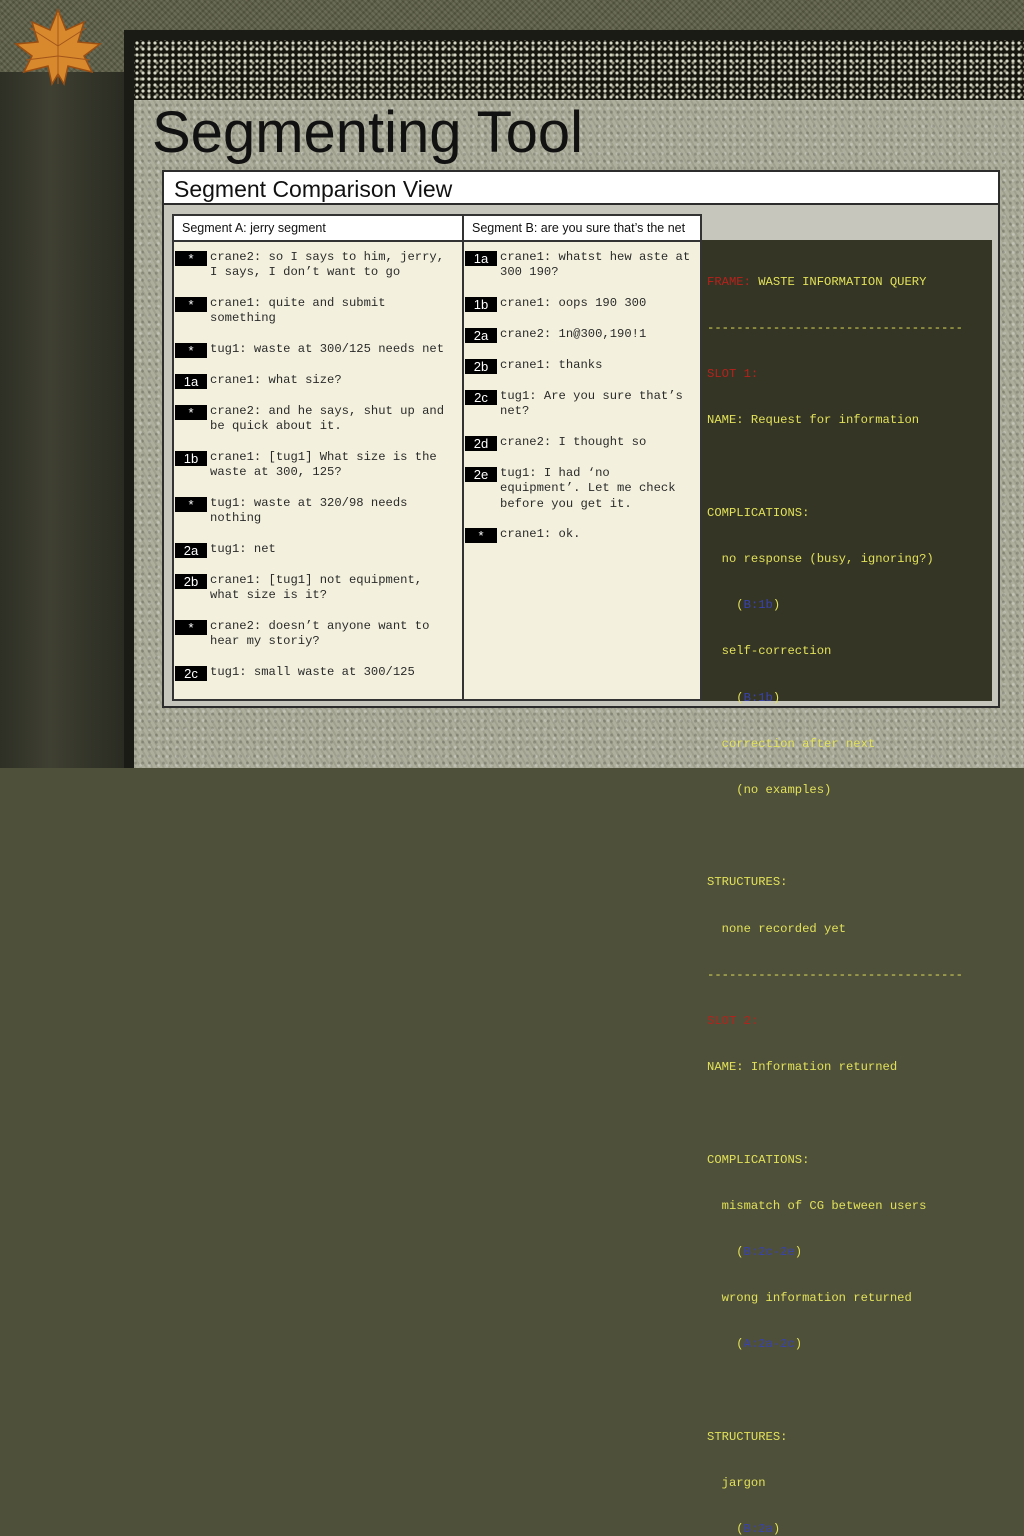  Describe the element at coordinates (312, 511) in the screenshot. I see `utterance-text: tug1: waste at 320/98 needs nothing` at that location.